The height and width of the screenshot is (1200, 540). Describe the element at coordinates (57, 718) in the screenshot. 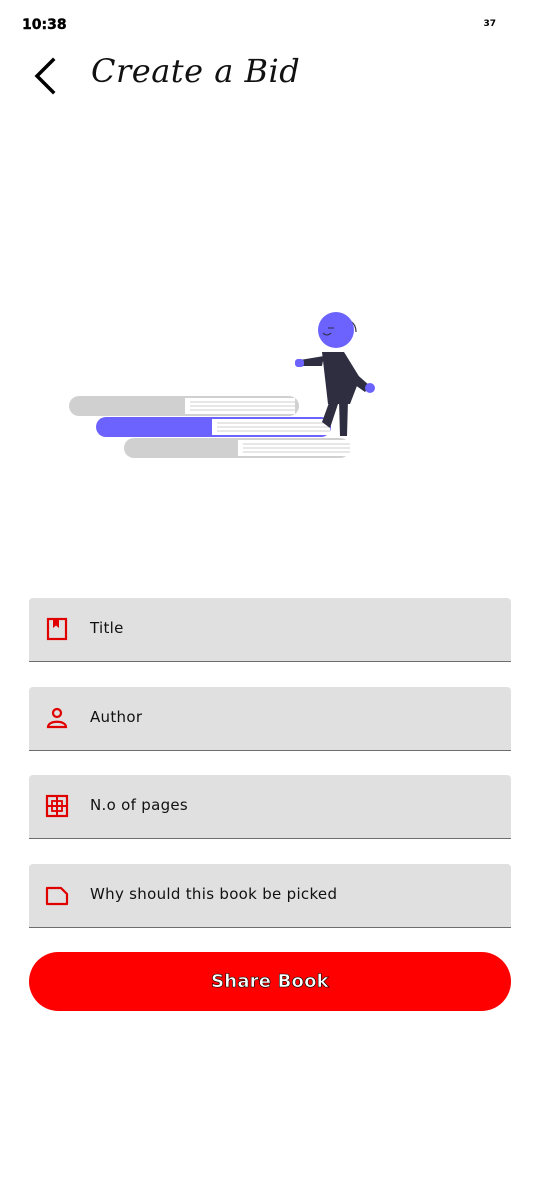

I see `person-icon` at that location.